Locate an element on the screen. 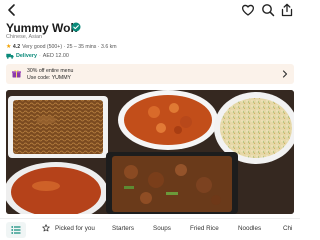 The image size is (320, 240). gift-icon is located at coordinates (16, 74).